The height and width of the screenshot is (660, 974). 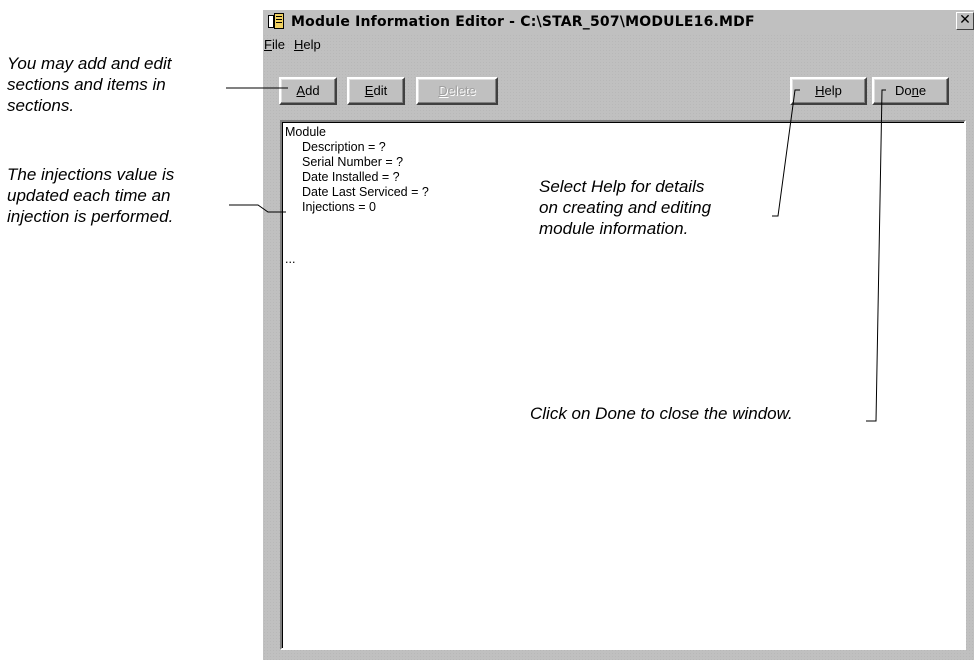 What do you see at coordinates (268, 44) in the screenshot?
I see `menu-file-mnemonic: F` at bounding box center [268, 44].